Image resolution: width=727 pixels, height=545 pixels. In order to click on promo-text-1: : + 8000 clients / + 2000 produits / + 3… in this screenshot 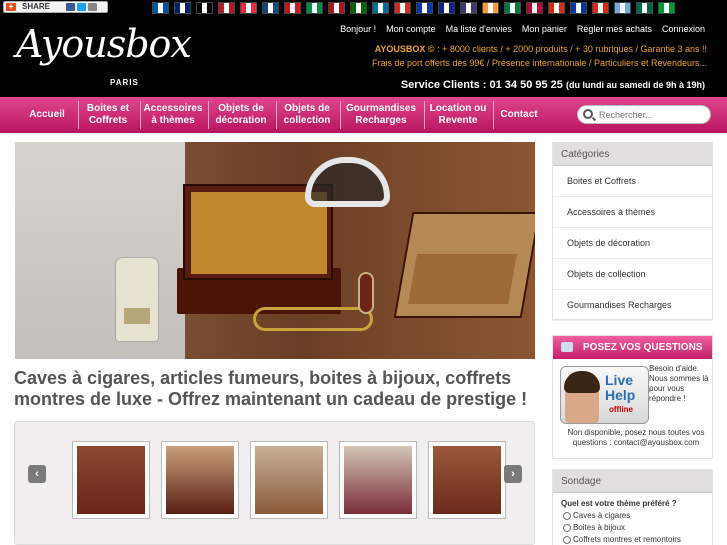, I will do `click(570, 49)`.